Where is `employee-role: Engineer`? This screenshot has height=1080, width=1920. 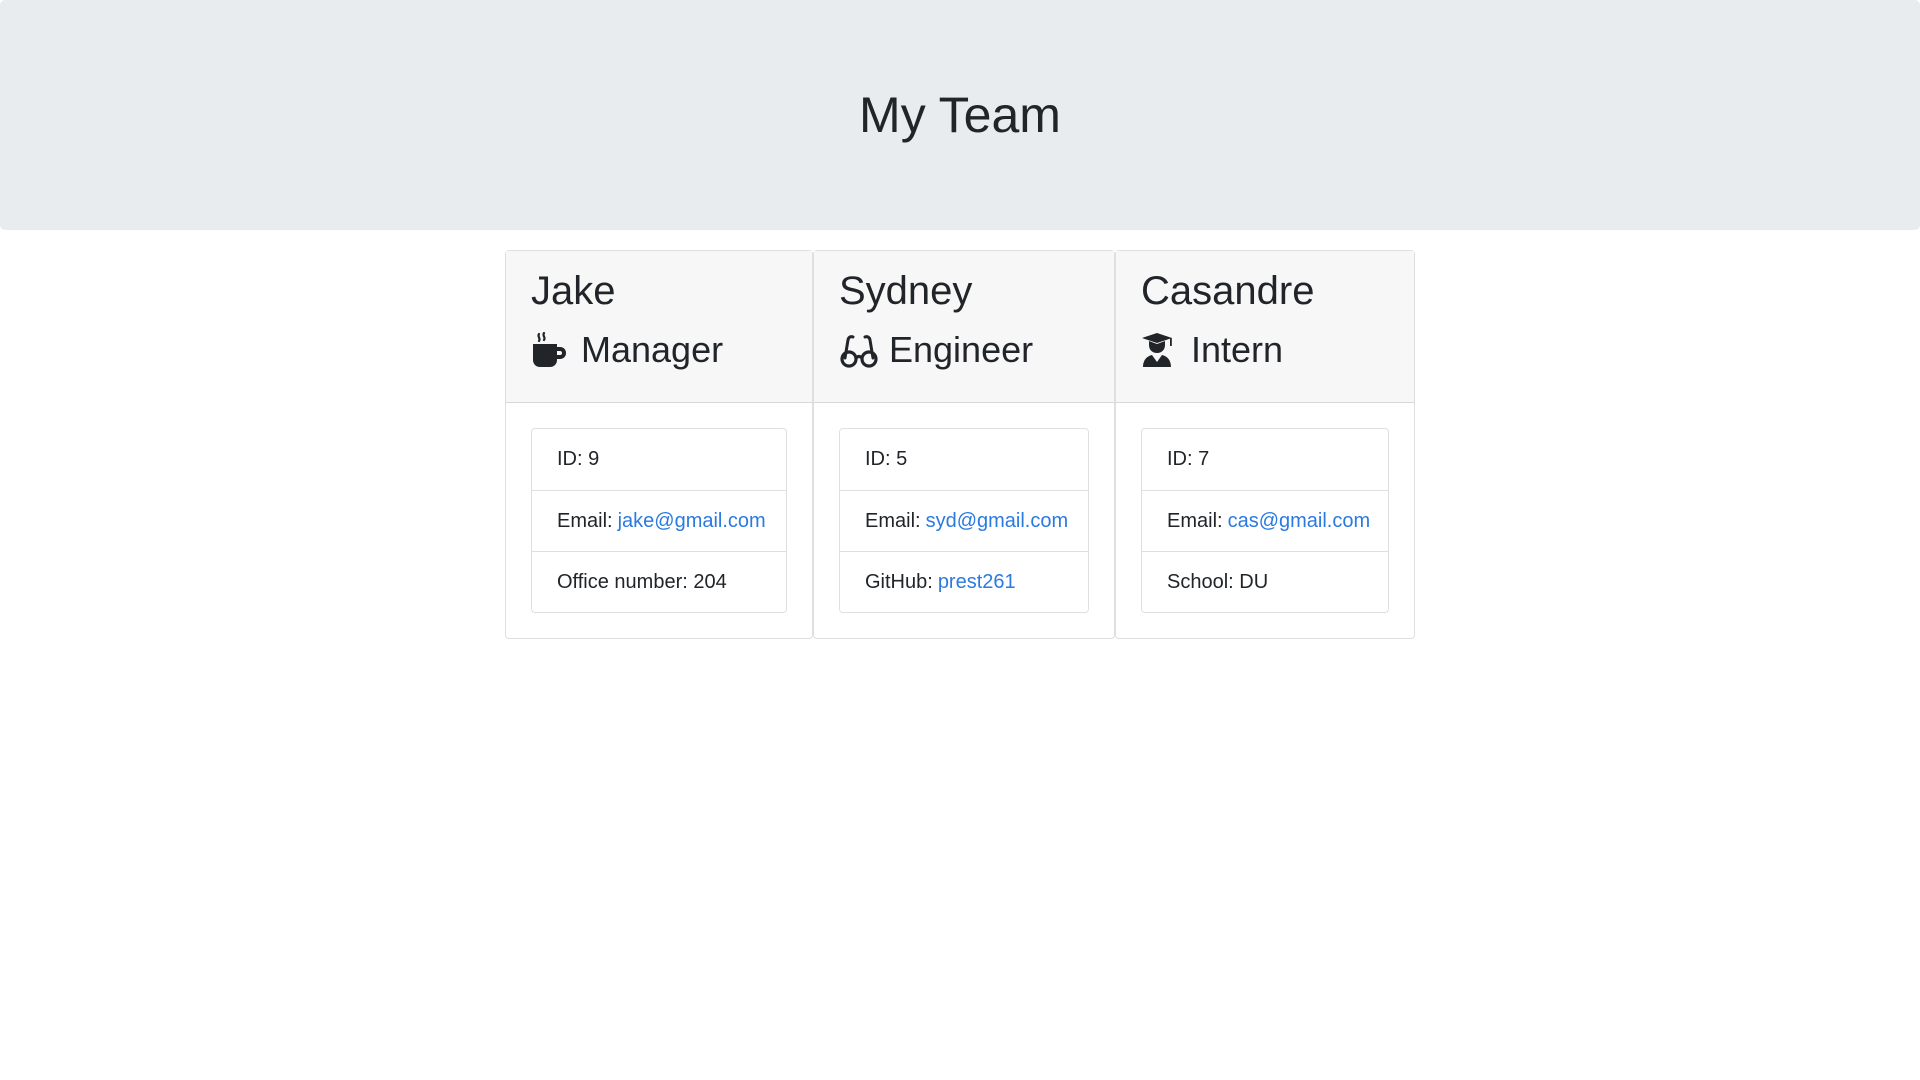 employee-role: Engineer is located at coordinates (964, 349).